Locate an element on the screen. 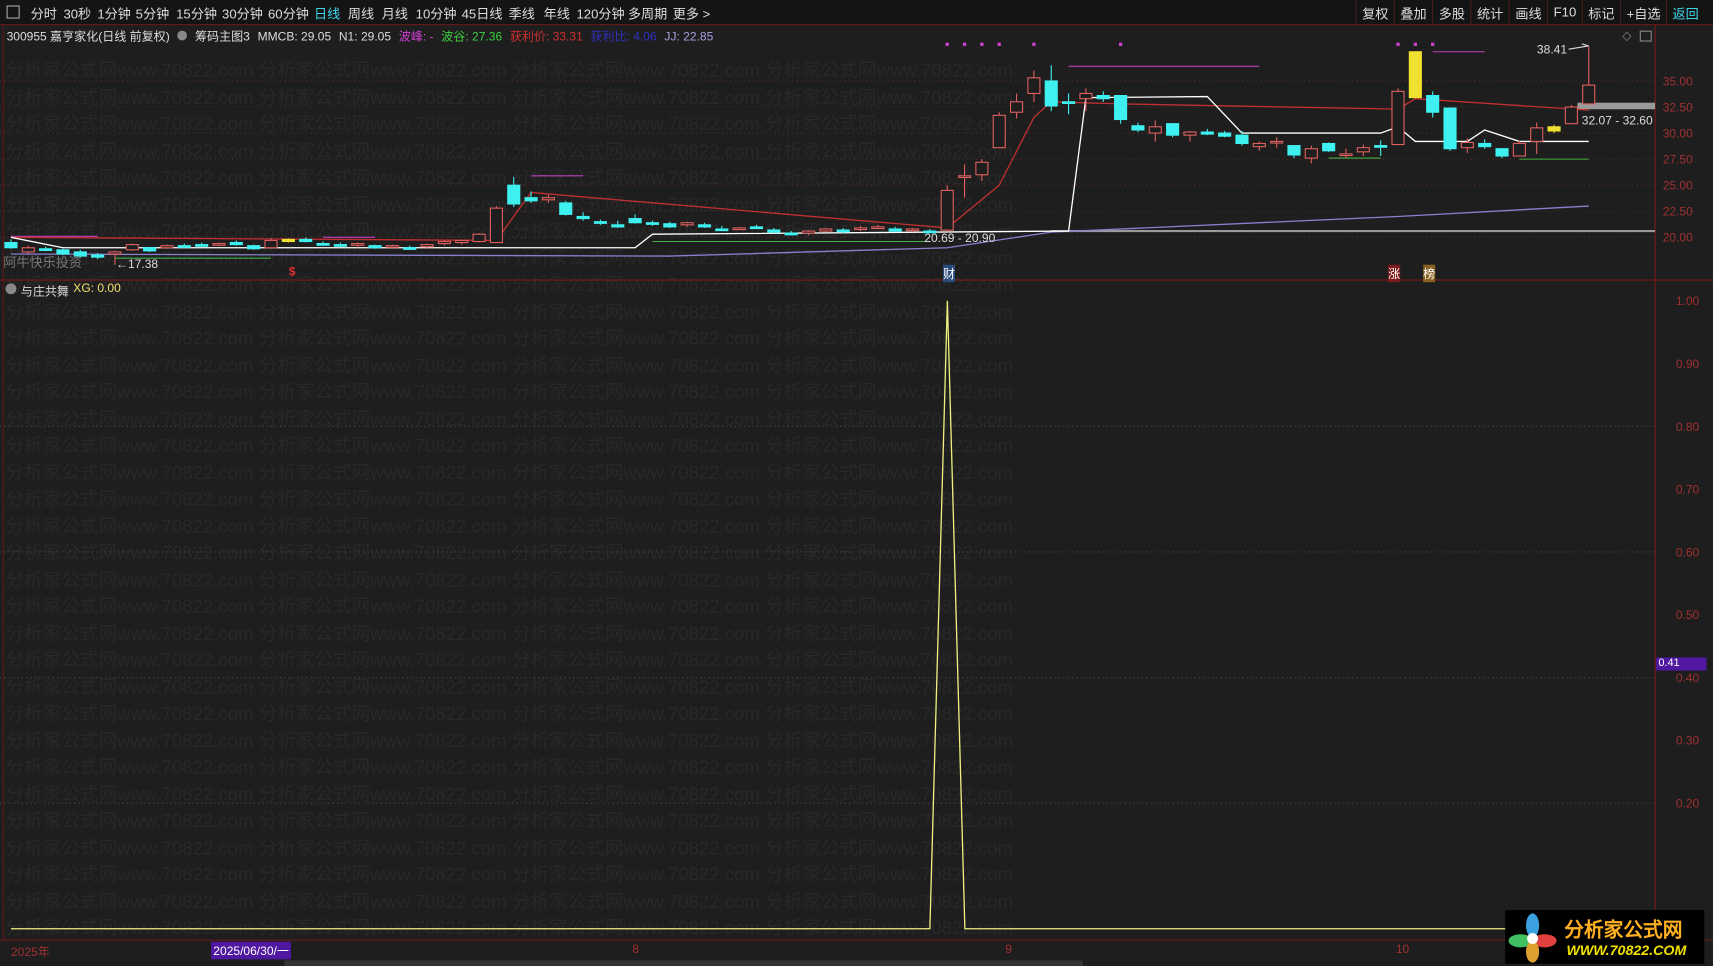 This screenshot has height=966, width=1713. dollar-marker: $ is located at coordinates (292, 272).